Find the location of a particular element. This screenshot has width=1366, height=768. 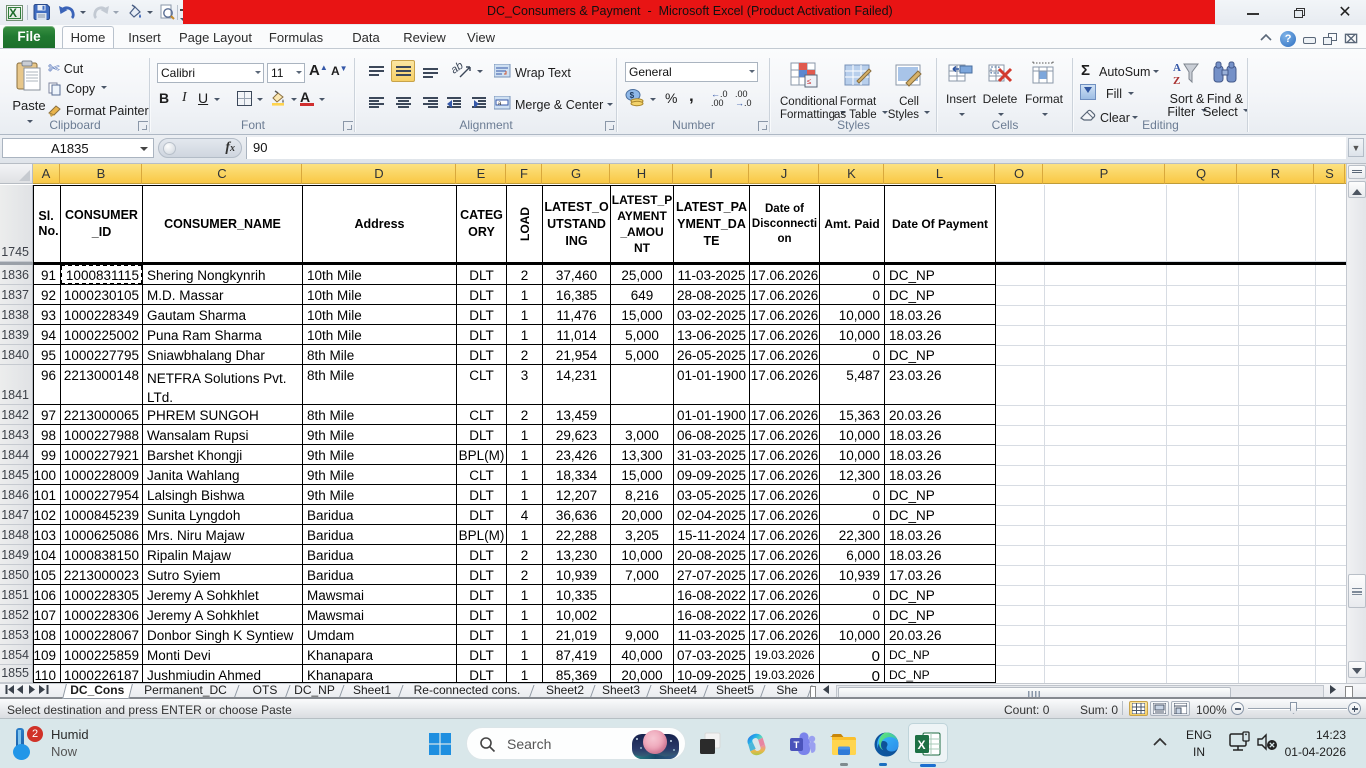

svg-text: T is located at coordinates (797, 745).